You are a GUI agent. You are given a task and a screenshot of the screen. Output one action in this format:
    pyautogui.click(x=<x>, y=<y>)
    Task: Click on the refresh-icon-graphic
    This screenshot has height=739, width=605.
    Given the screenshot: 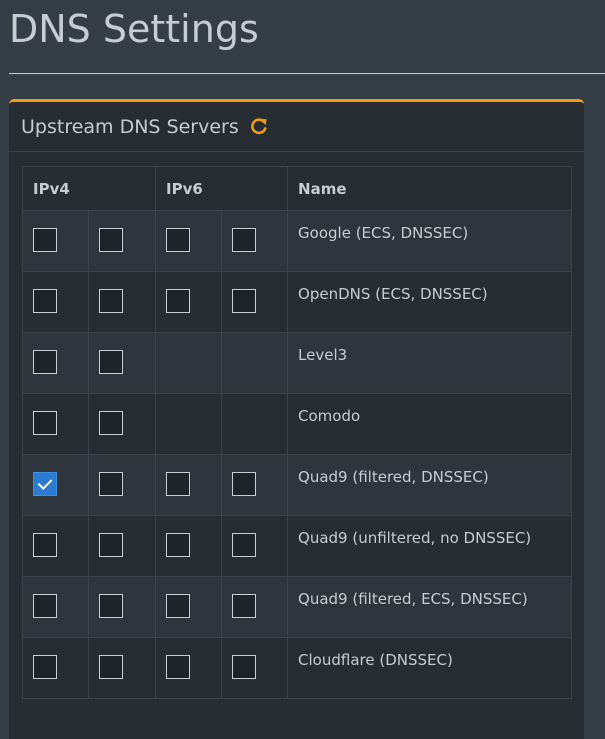 What is the action you would take?
    pyautogui.click(x=258, y=125)
    